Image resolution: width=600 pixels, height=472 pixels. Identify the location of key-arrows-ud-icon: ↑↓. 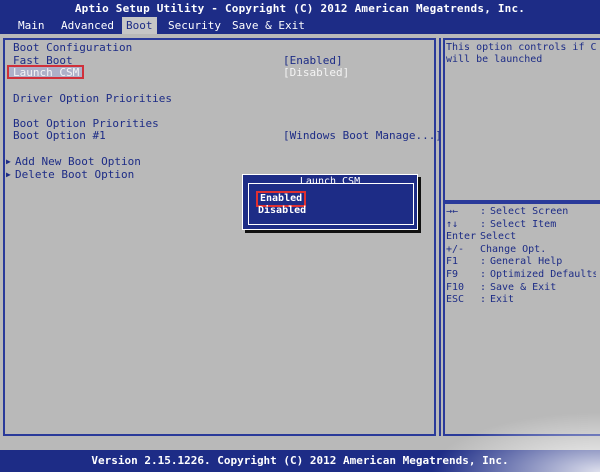
(452, 224).